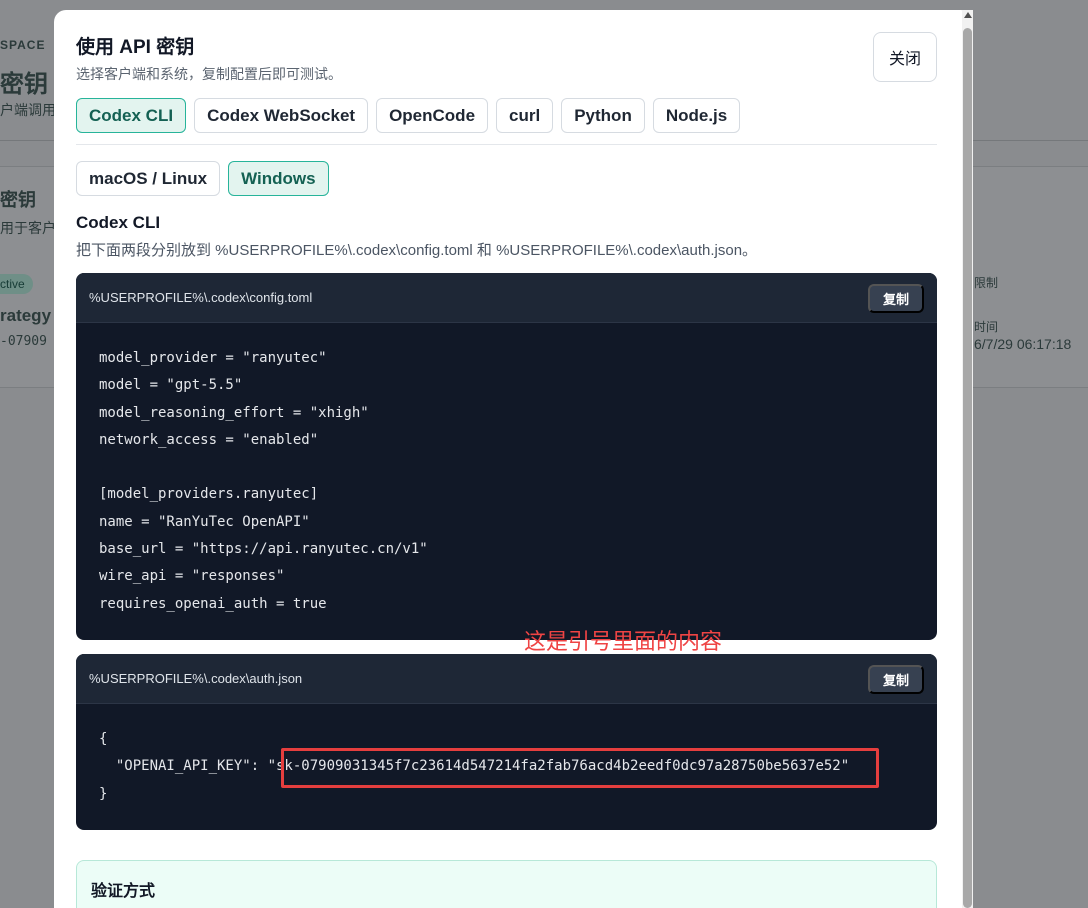 The image size is (1088, 908). I want to click on code-line: [model_providers.ranyutec], so click(209, 494).